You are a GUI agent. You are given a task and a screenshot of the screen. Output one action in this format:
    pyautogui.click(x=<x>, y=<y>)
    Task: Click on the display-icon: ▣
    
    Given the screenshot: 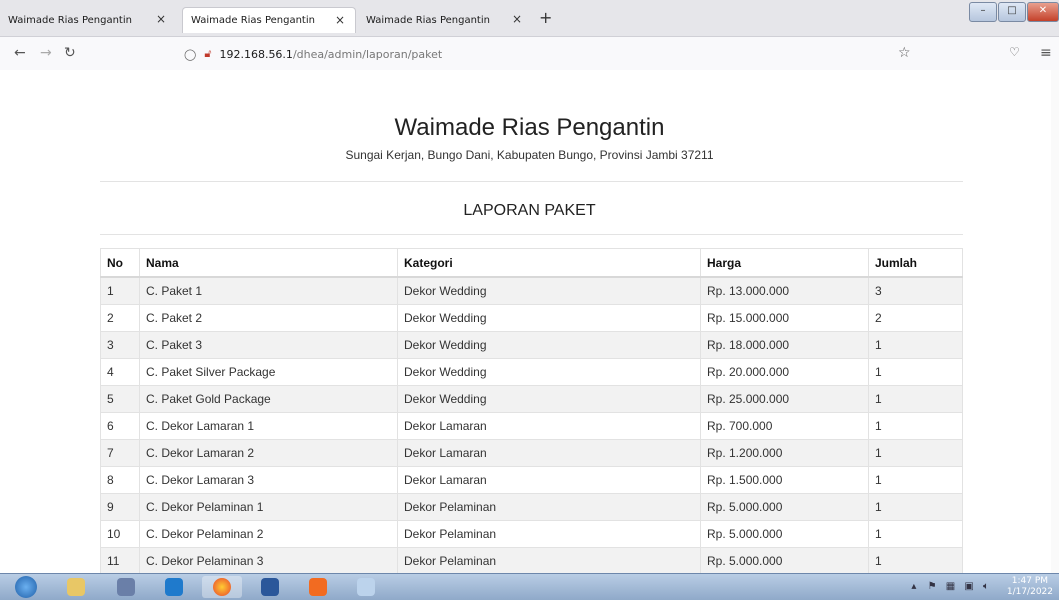 What is the action you would take?
    pyautogui.click(x=968, y=586)
    